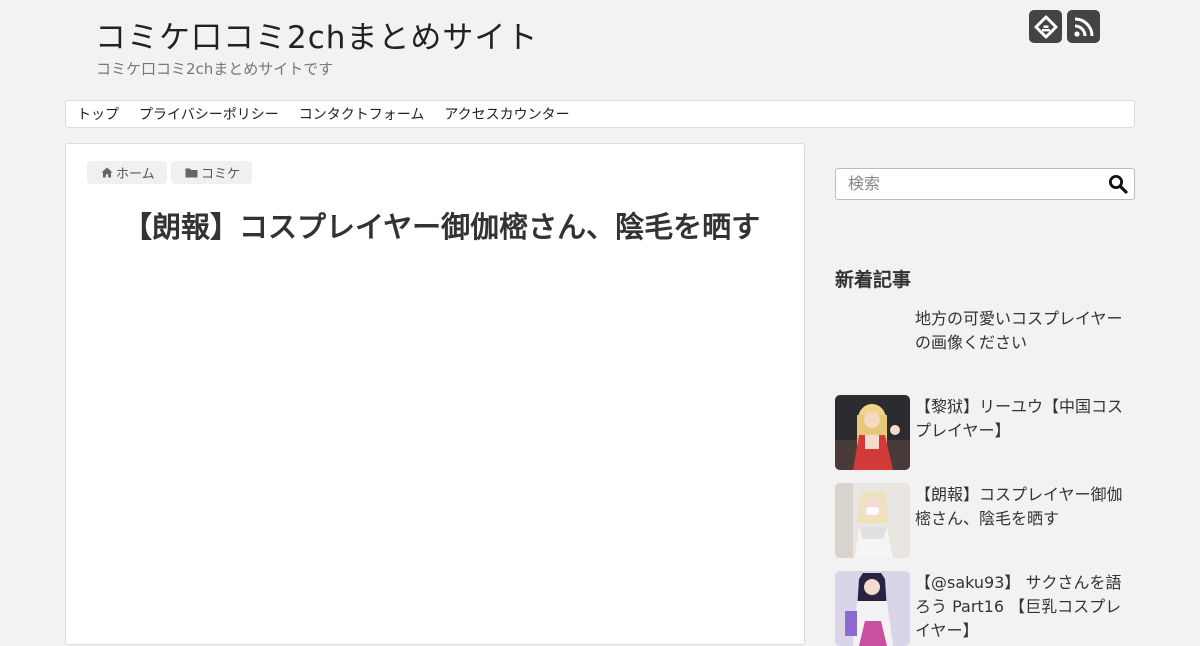  Describe the element at coordinates (215, 69) in the screenshot. I see `site-description: コミケ口コミ2chまとめサイトです` at that location.